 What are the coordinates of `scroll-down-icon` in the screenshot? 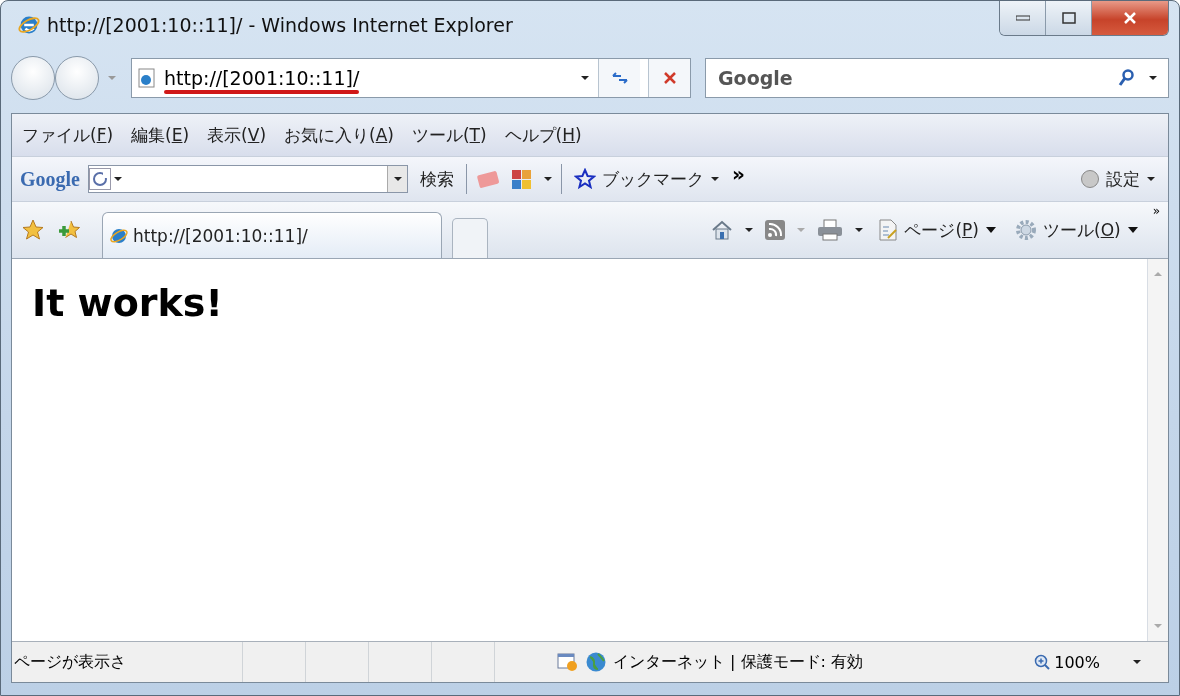 It's located at (1158, 626).